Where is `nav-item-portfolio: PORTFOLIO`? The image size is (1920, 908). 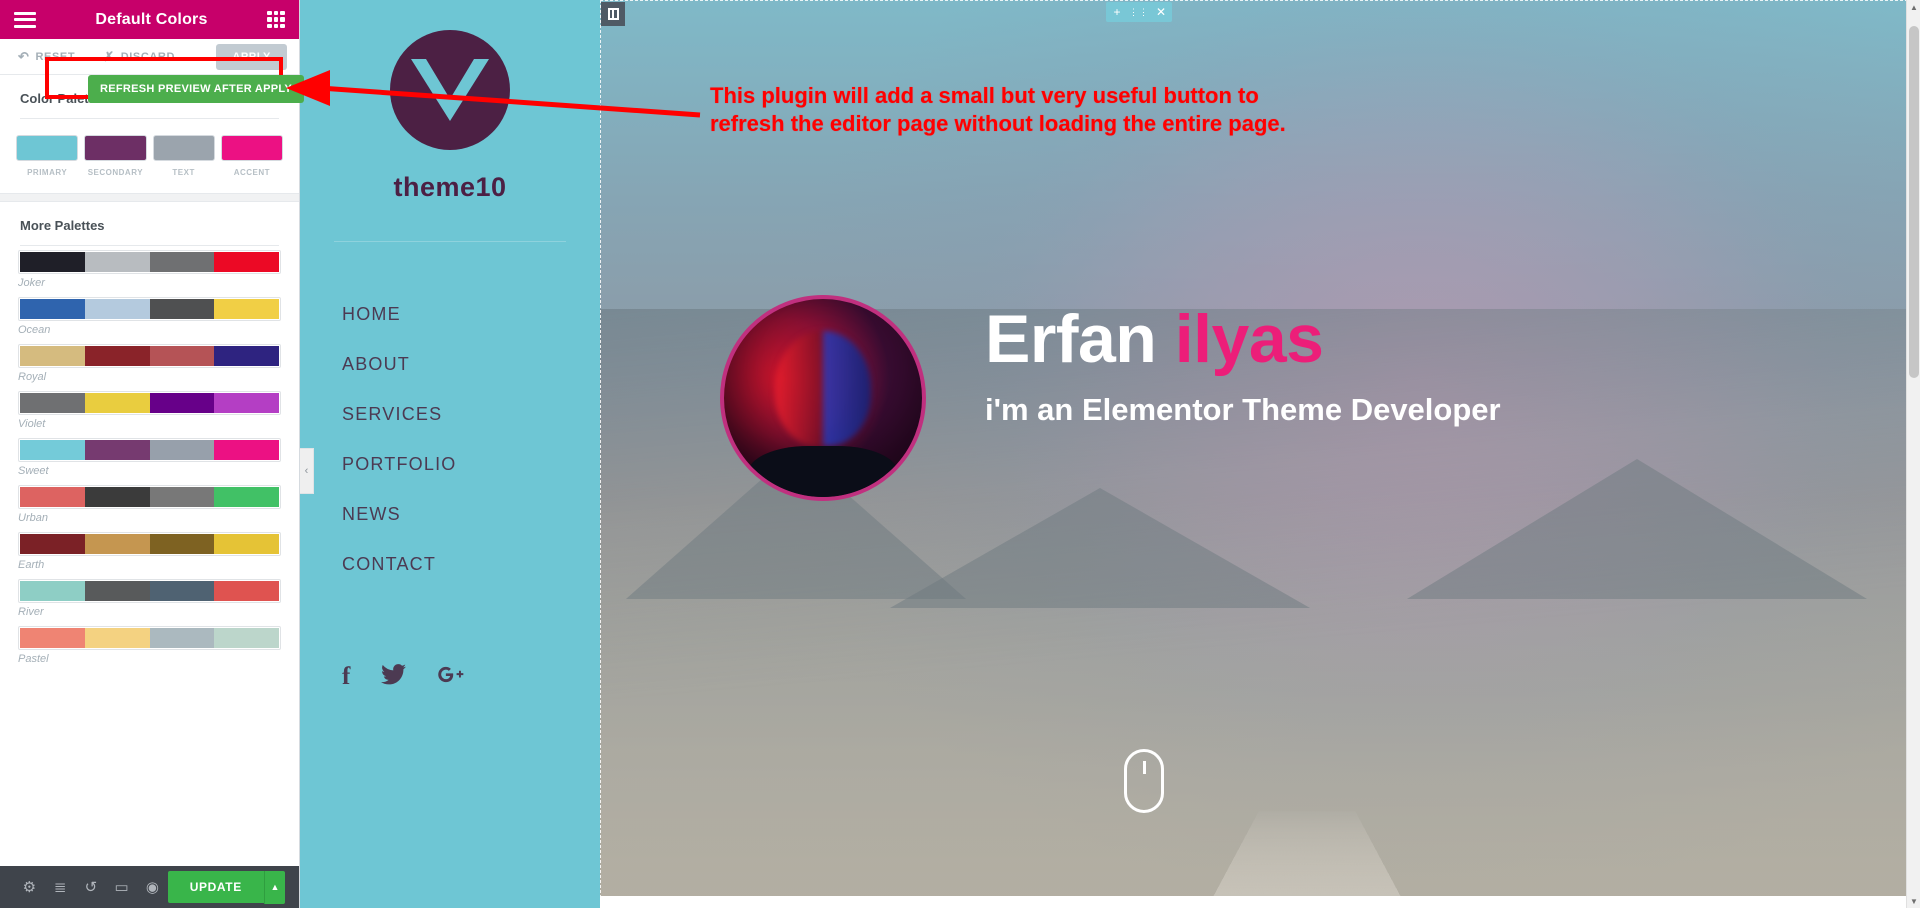 nav-item-portfolio: PORTFOLIO is located at coordinates (471, 464).